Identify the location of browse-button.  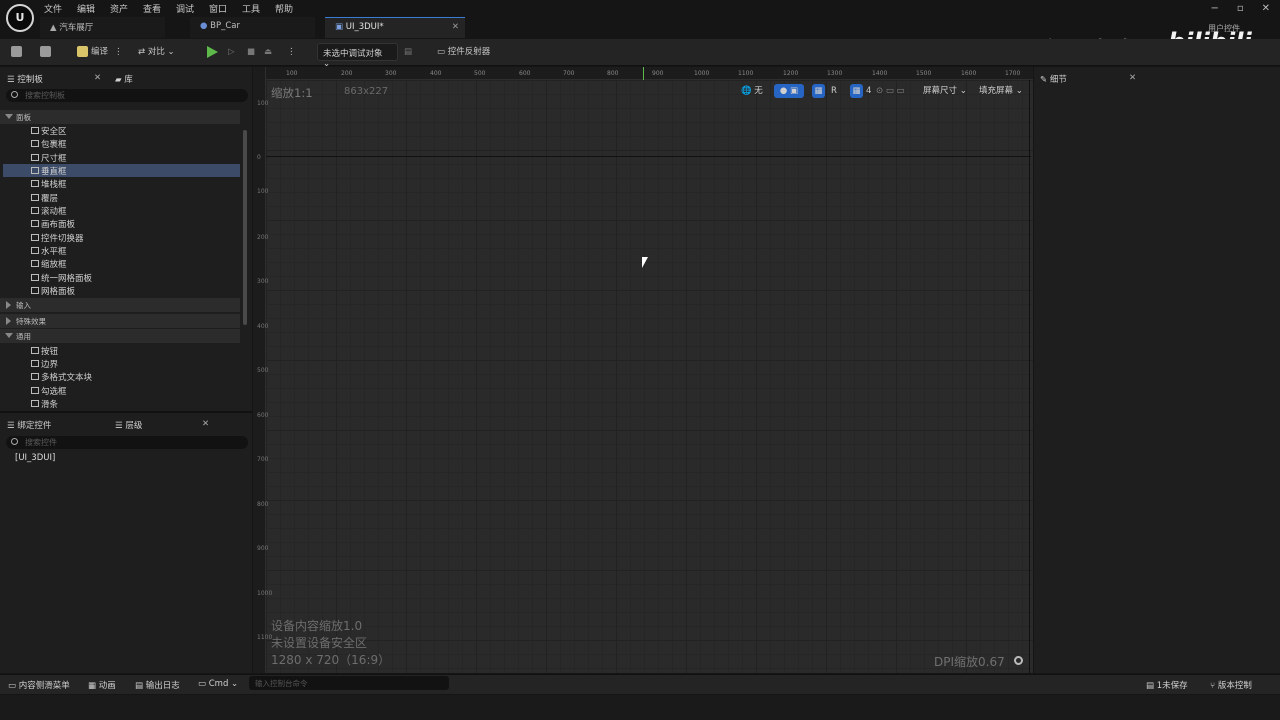
(47, 52).